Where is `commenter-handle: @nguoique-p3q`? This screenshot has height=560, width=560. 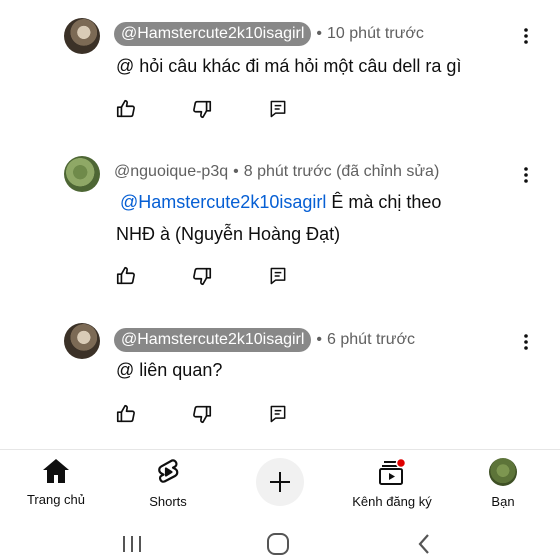 commenter-handle: @nguoique-p3q is located at coordinates (171, 172).